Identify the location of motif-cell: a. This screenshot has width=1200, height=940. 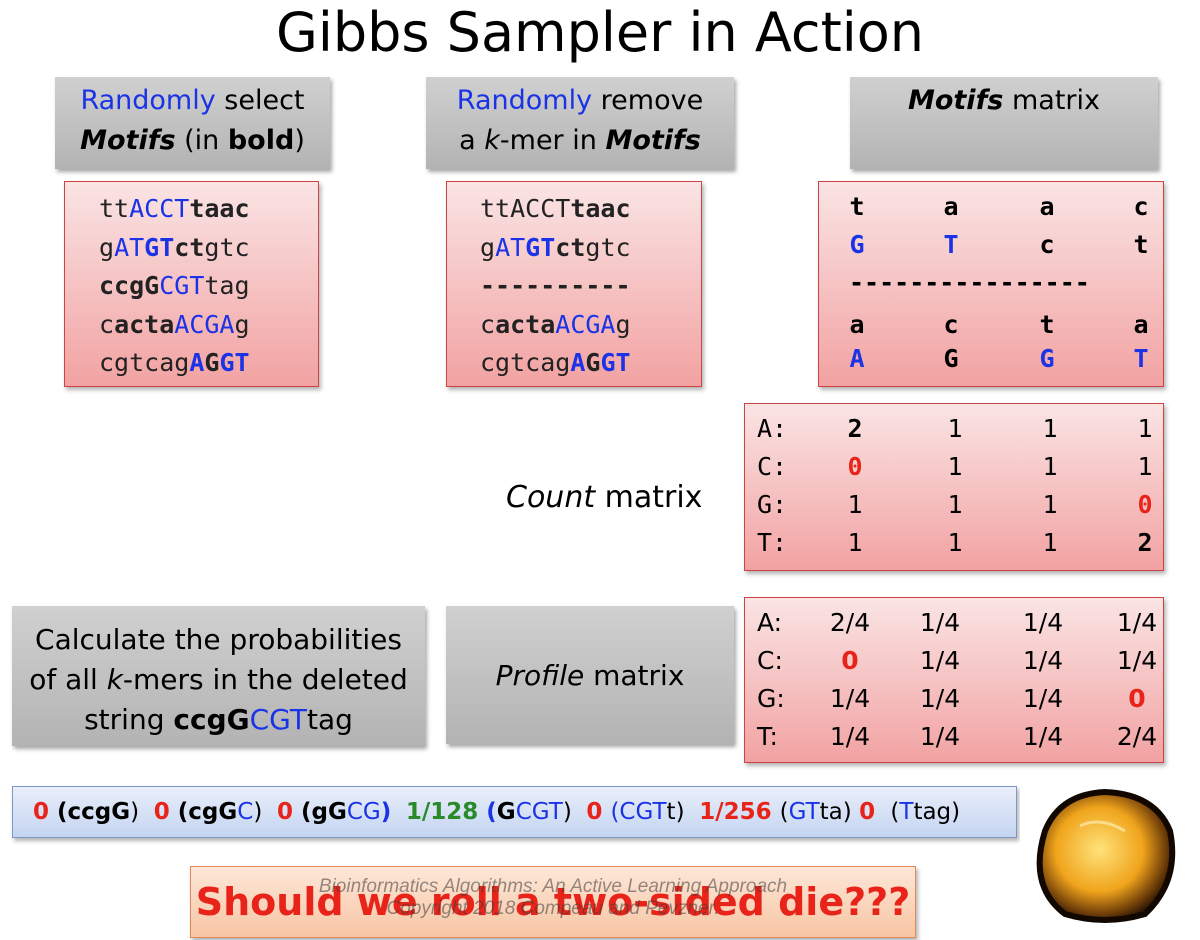
(1141, 324).